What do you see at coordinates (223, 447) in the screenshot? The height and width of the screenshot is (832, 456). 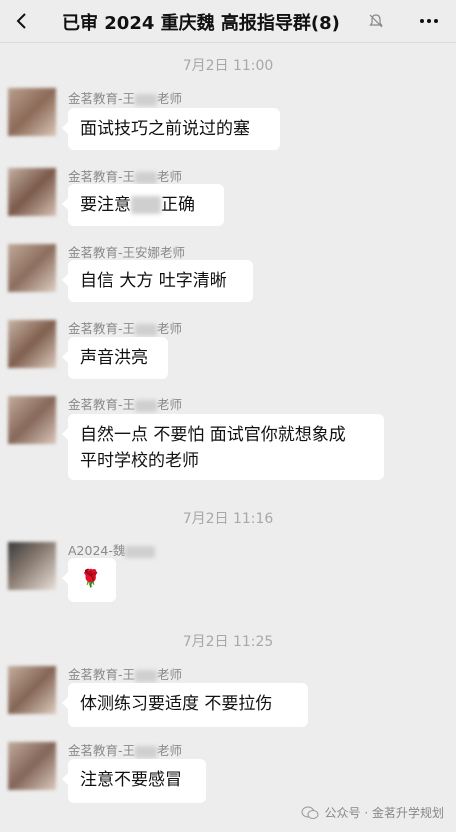 I see `message-bubble: 自然一点 不要怕 面试官你就想象成 平时学校的老师` at bounding box center [223, 447].